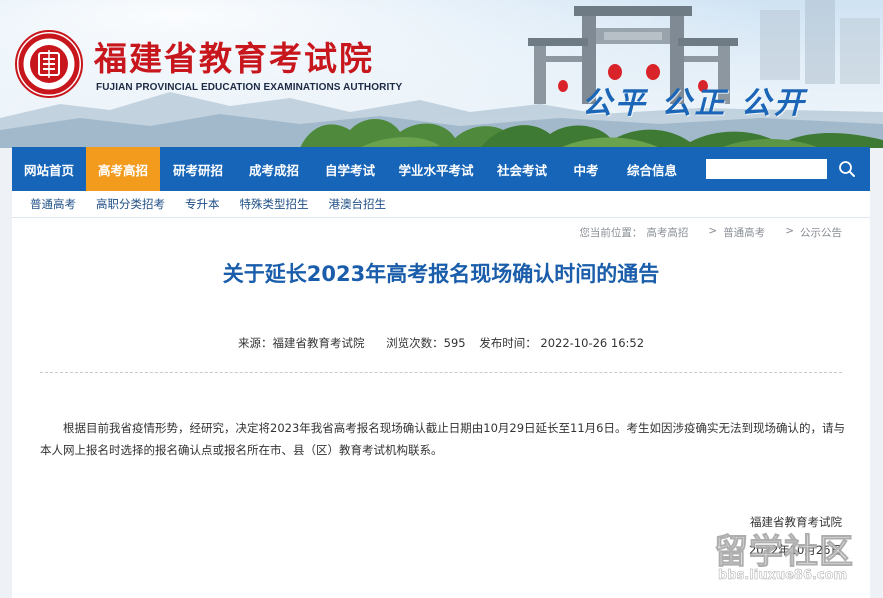 The width and height of the screenshot is (883, 598). Describe the element at coordinates (130, 204) in the screenshot. I see `subnav-item-vocational: 高职分类招考` at that location.